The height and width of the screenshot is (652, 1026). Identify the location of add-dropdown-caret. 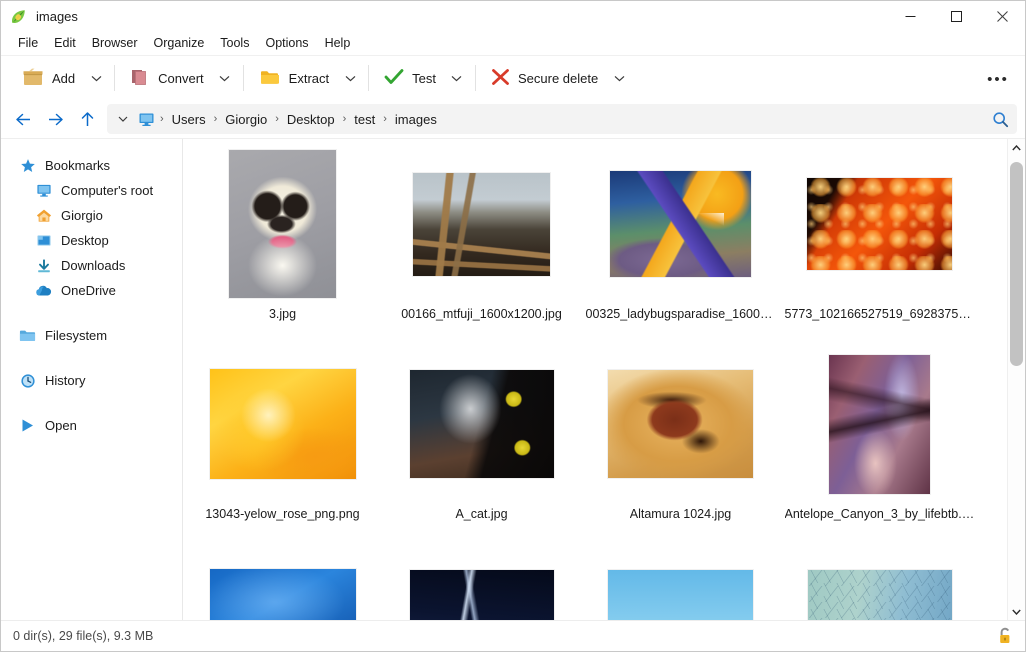
(96, 78).